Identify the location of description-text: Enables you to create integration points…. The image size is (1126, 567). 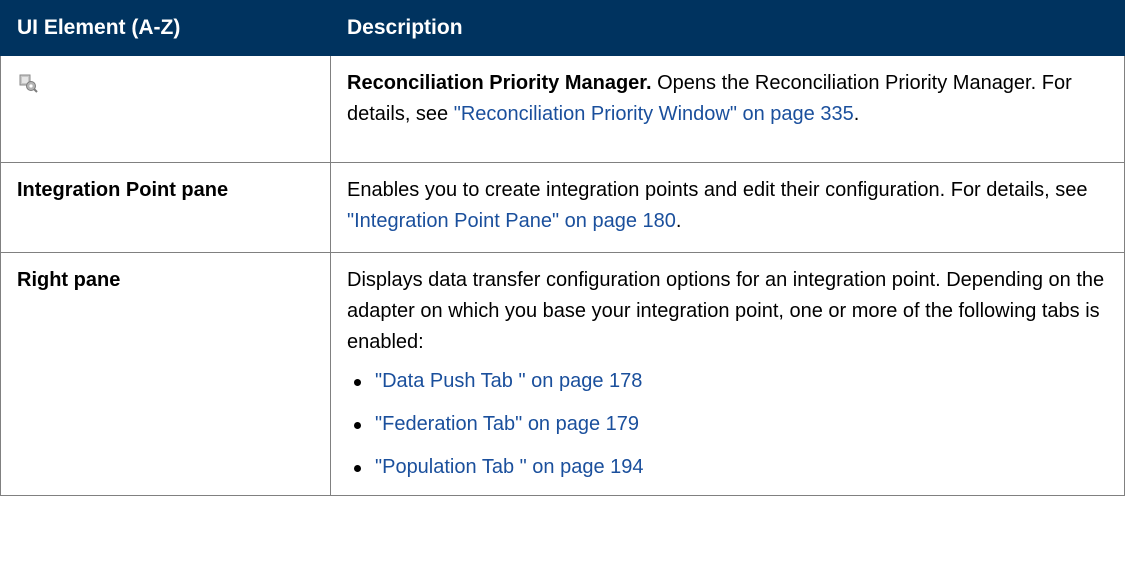
(717, 190).